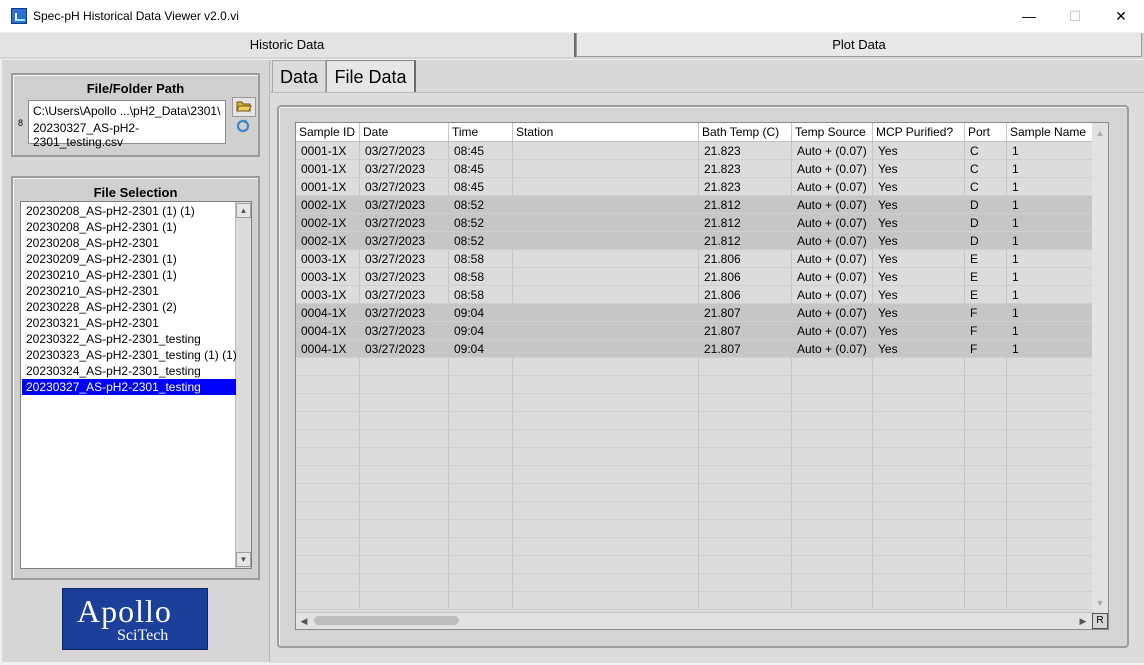  What do you see at coordinates (129, 307) in the screenshot?
I see `file-list-item: 20230228_AS-pH2-2301 (2)` at bounding box center [129, 307].